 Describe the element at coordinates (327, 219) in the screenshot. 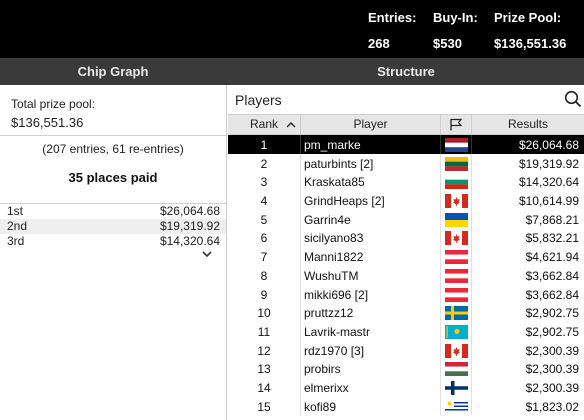

I see `player-name-cell: Garrin4e` at that location.